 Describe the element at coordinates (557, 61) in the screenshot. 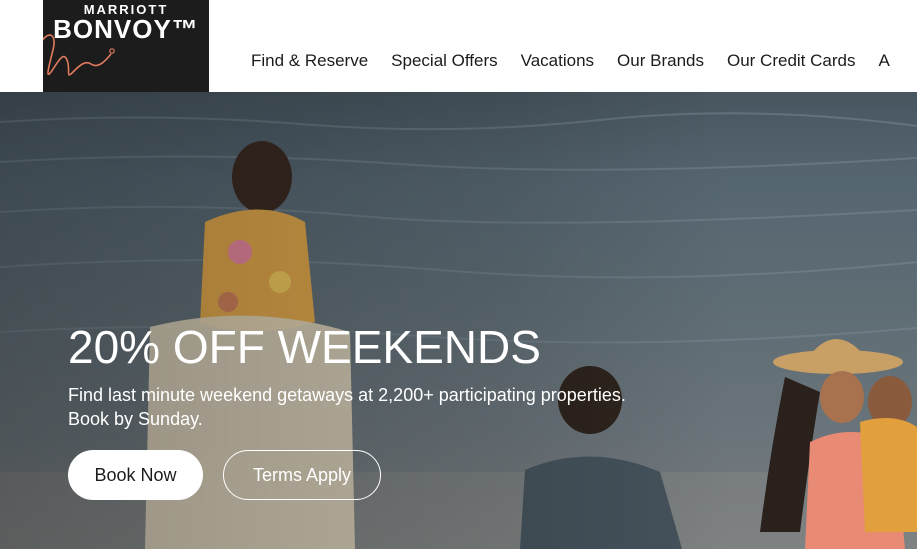

I see `nav-vacations: Vacations` at that location.